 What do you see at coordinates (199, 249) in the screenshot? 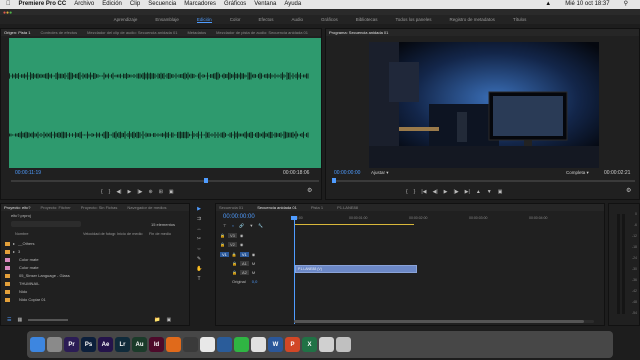
I see `slip-tool-icon: ⇔` at bounding box center [199, 249].